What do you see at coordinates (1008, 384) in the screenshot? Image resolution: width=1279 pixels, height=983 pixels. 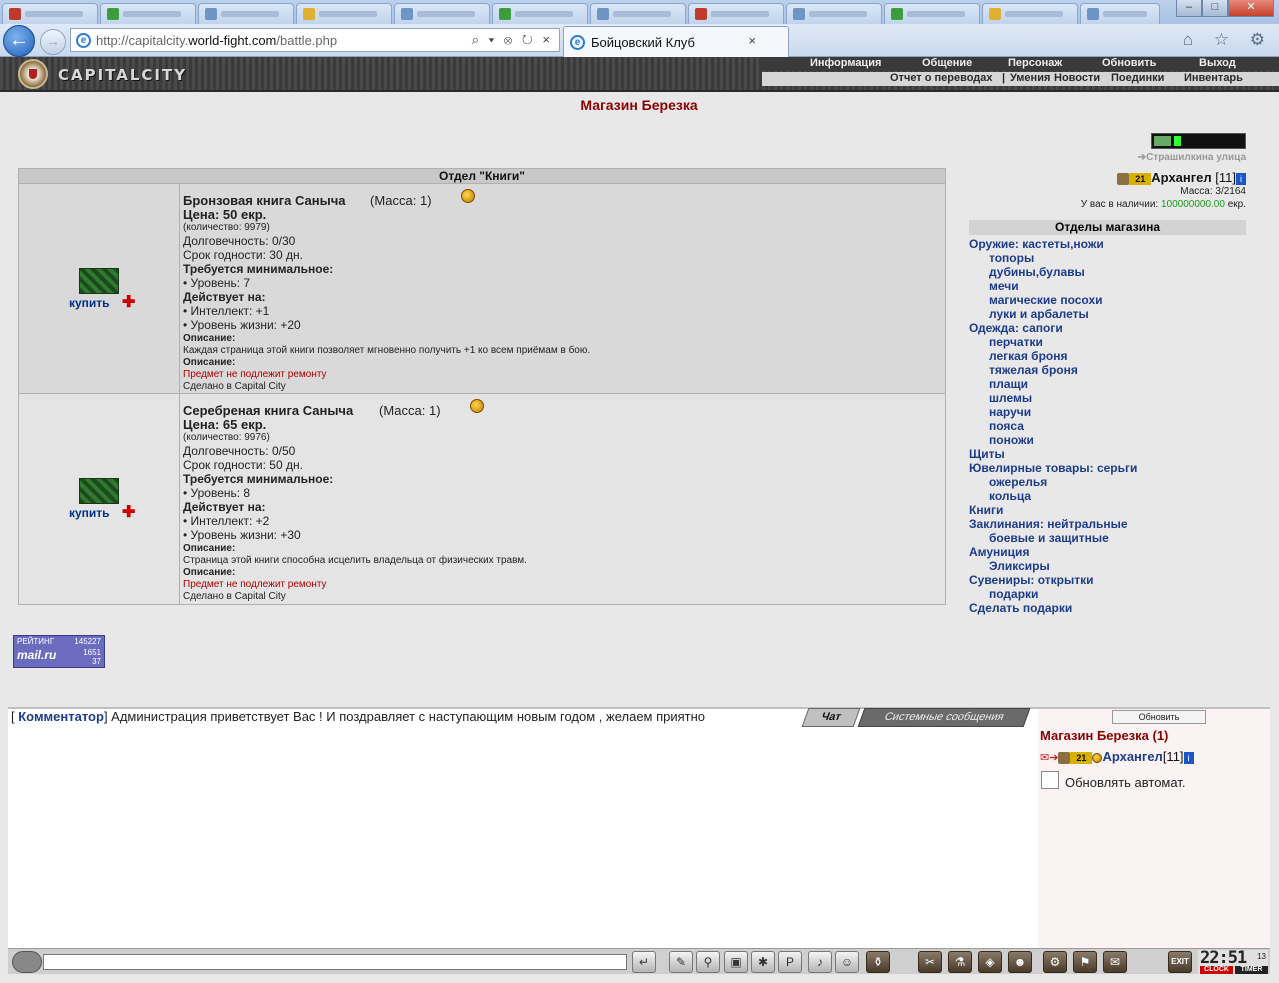 I see `department-link: плащи` at bounding box center [1008, 384].